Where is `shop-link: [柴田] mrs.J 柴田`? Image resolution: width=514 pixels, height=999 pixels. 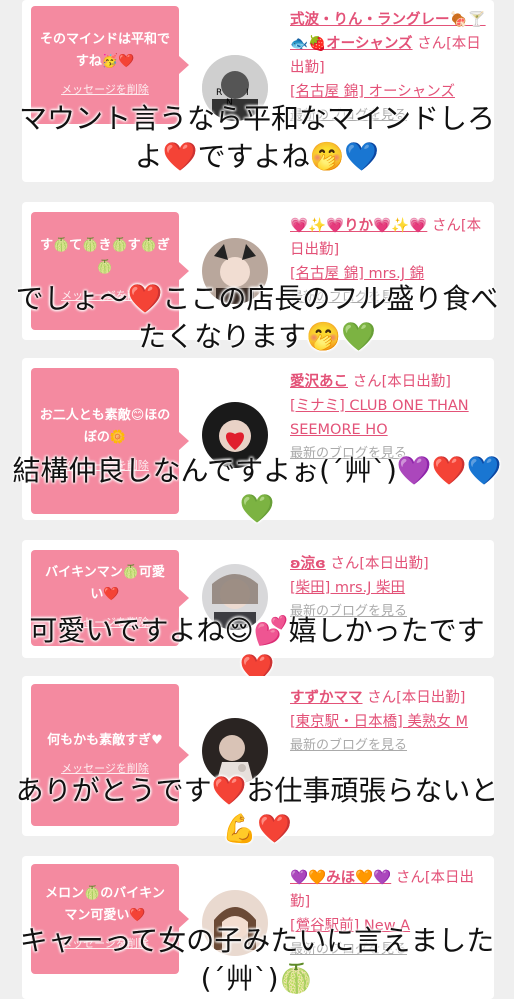
shop-link: [柴田] mrs.J 柴田 is located at coordinates (390, 588).